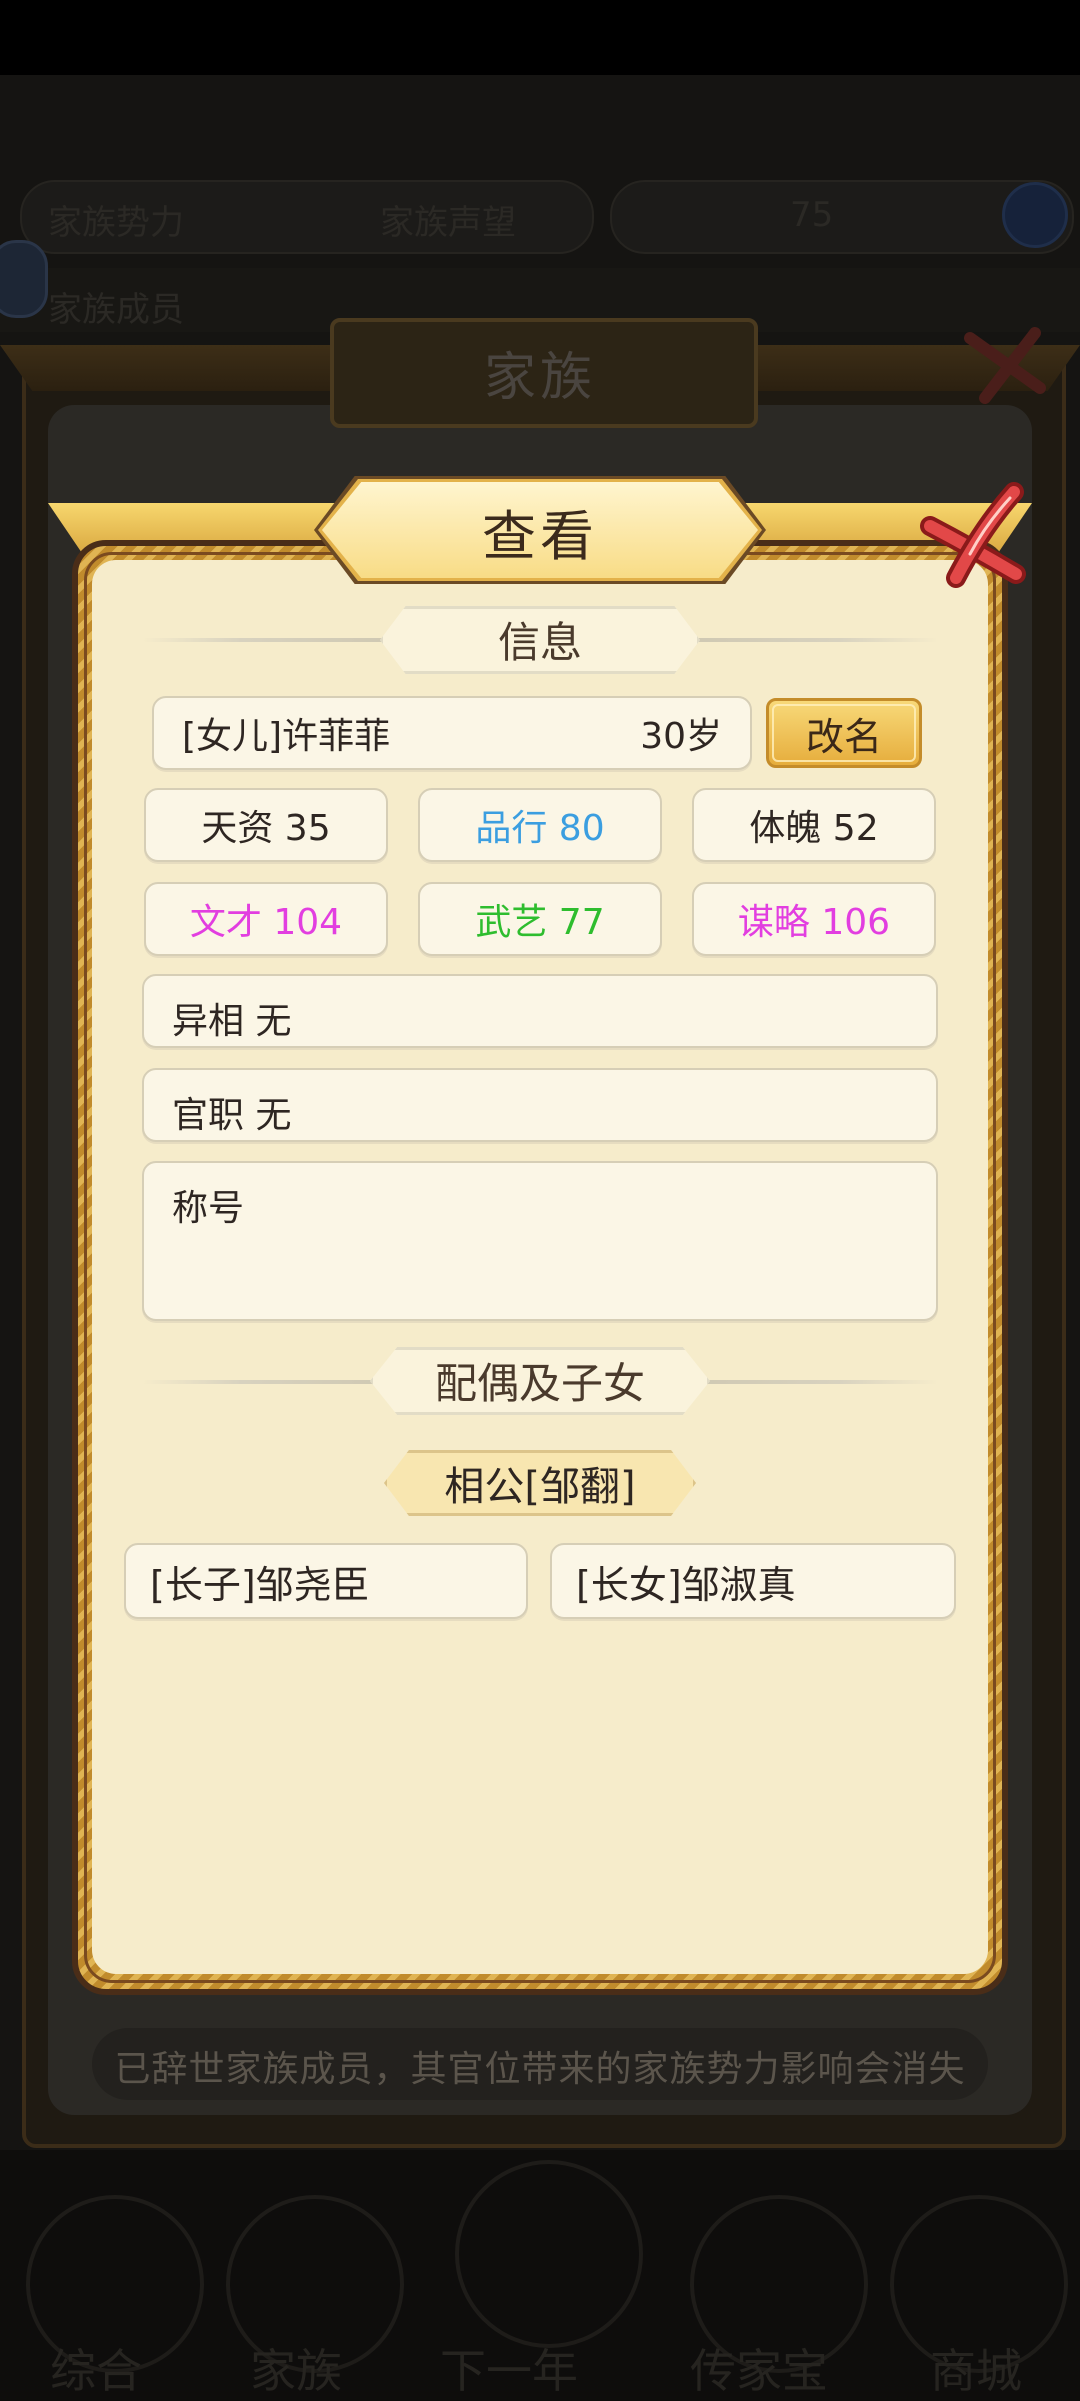  Describe the element at coordinates (540, 919) in the screenshot. I see `stat-martial: 武艺 77` at that location.